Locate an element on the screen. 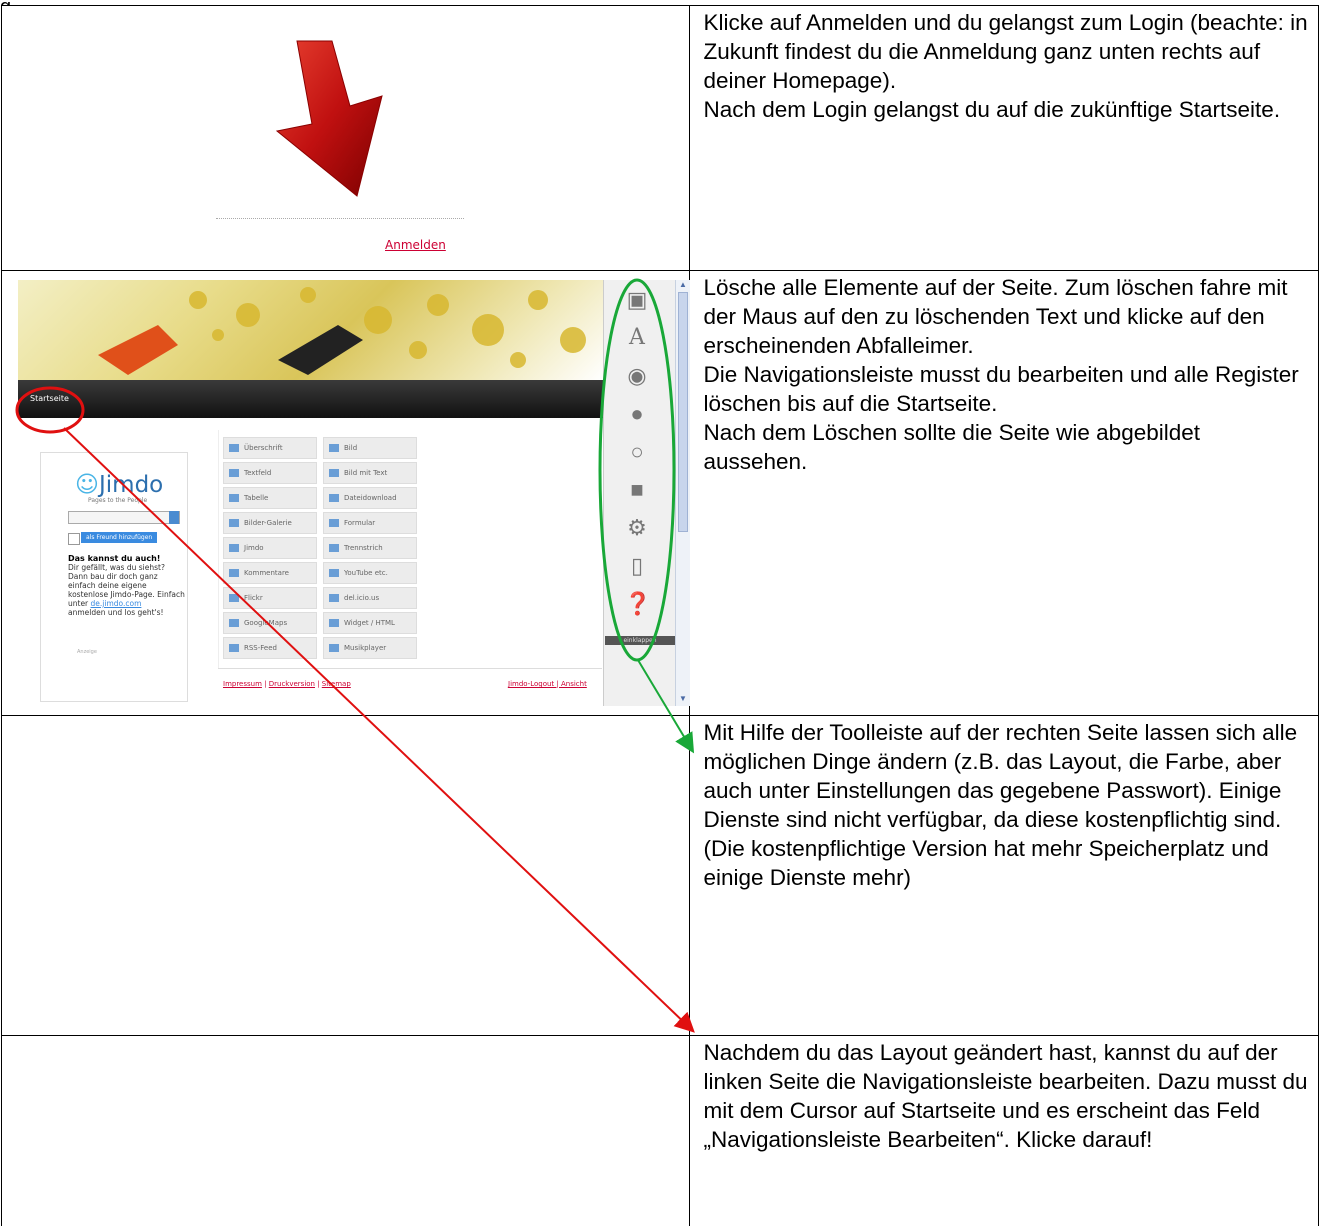 The image size is (1319, 1226). element-button-label: Tabelle is located at coordinates (256, 498).